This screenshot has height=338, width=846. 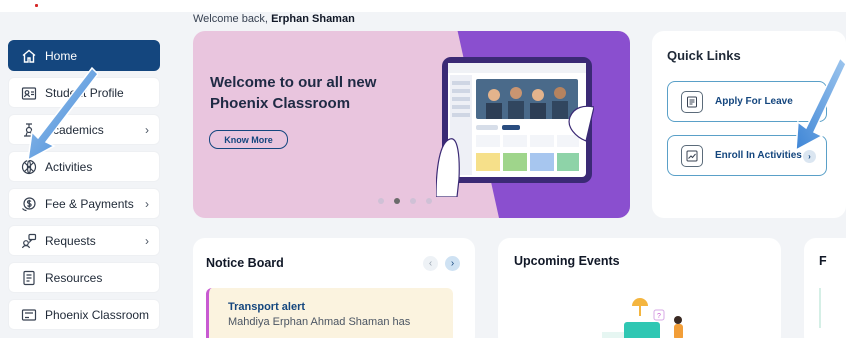 I want to click on activities-ball-icon, so click(x=29, y=167).